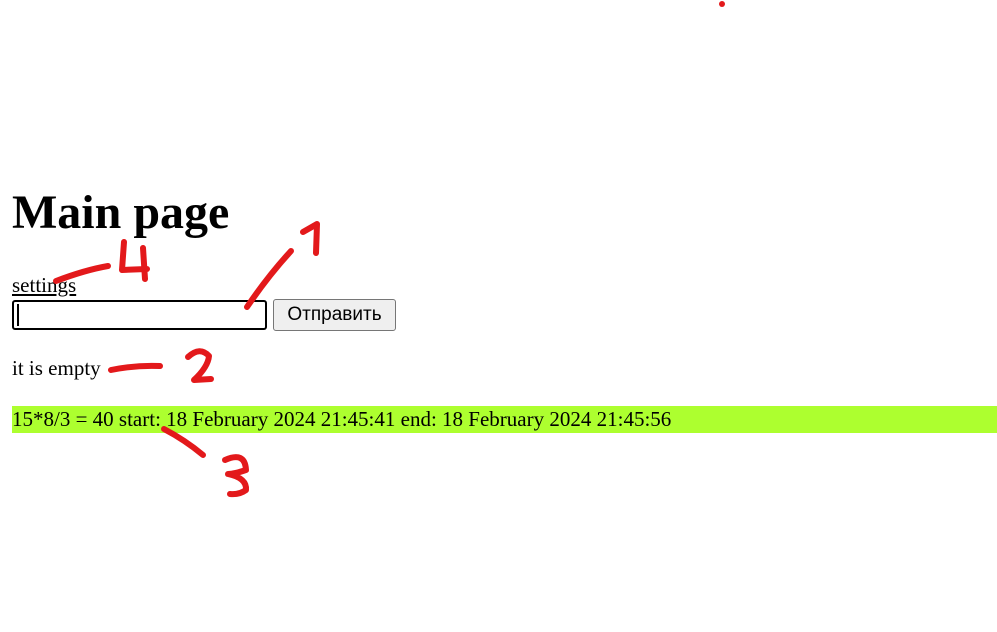 Image resolution: width=997 pixels, height=632 pixels. What do you see at coordinates (722, 4) in the screenshot?
I see `annotation-dot` at bounding box center [722, 4].